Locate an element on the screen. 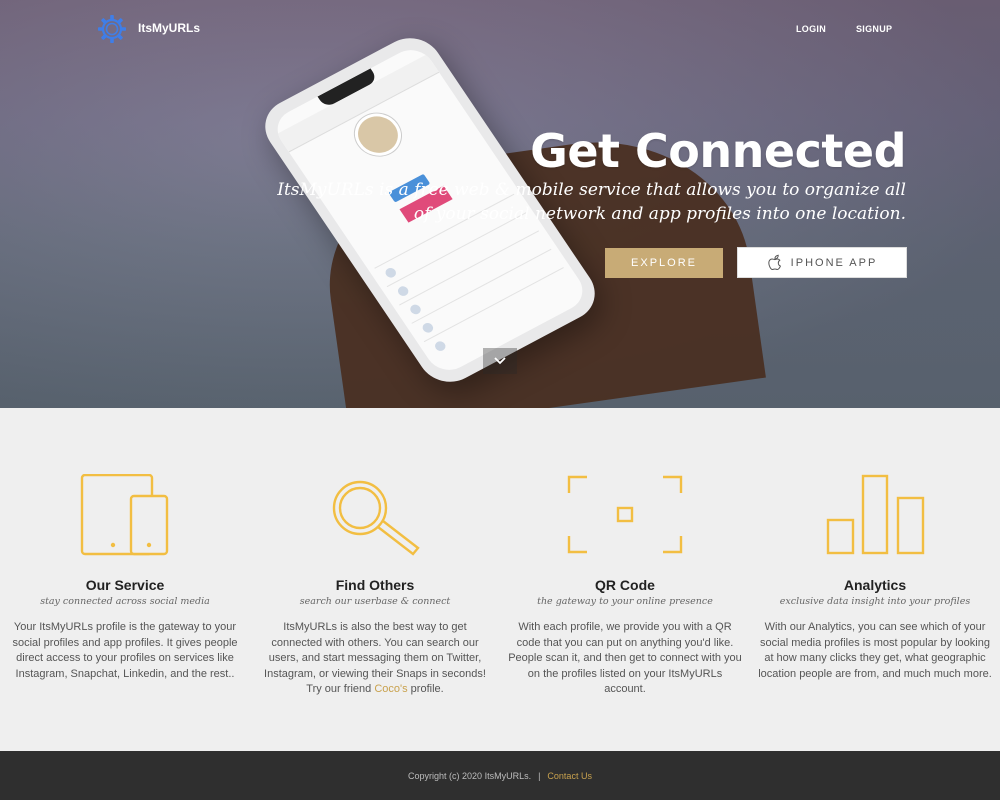  feature-title: Find Others is located at coordinates (375, 585).